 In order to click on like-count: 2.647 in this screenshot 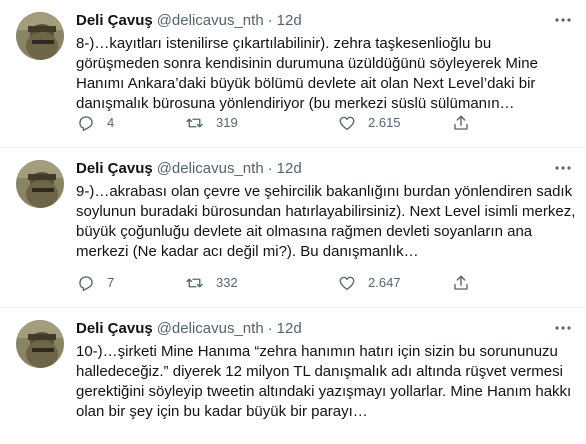, I will do `click(384, 282)`.